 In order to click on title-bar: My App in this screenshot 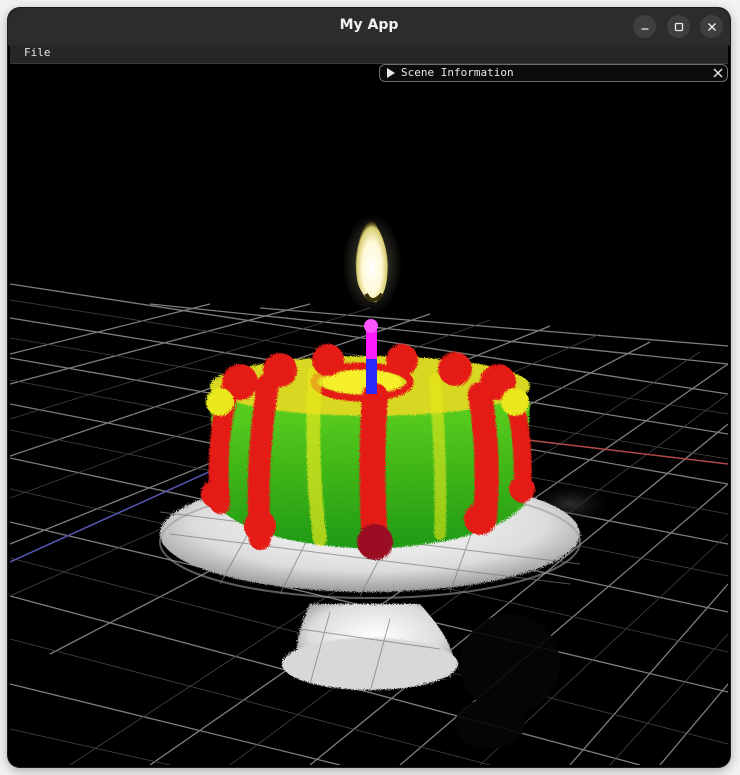, I will do `click(369, 27)`.